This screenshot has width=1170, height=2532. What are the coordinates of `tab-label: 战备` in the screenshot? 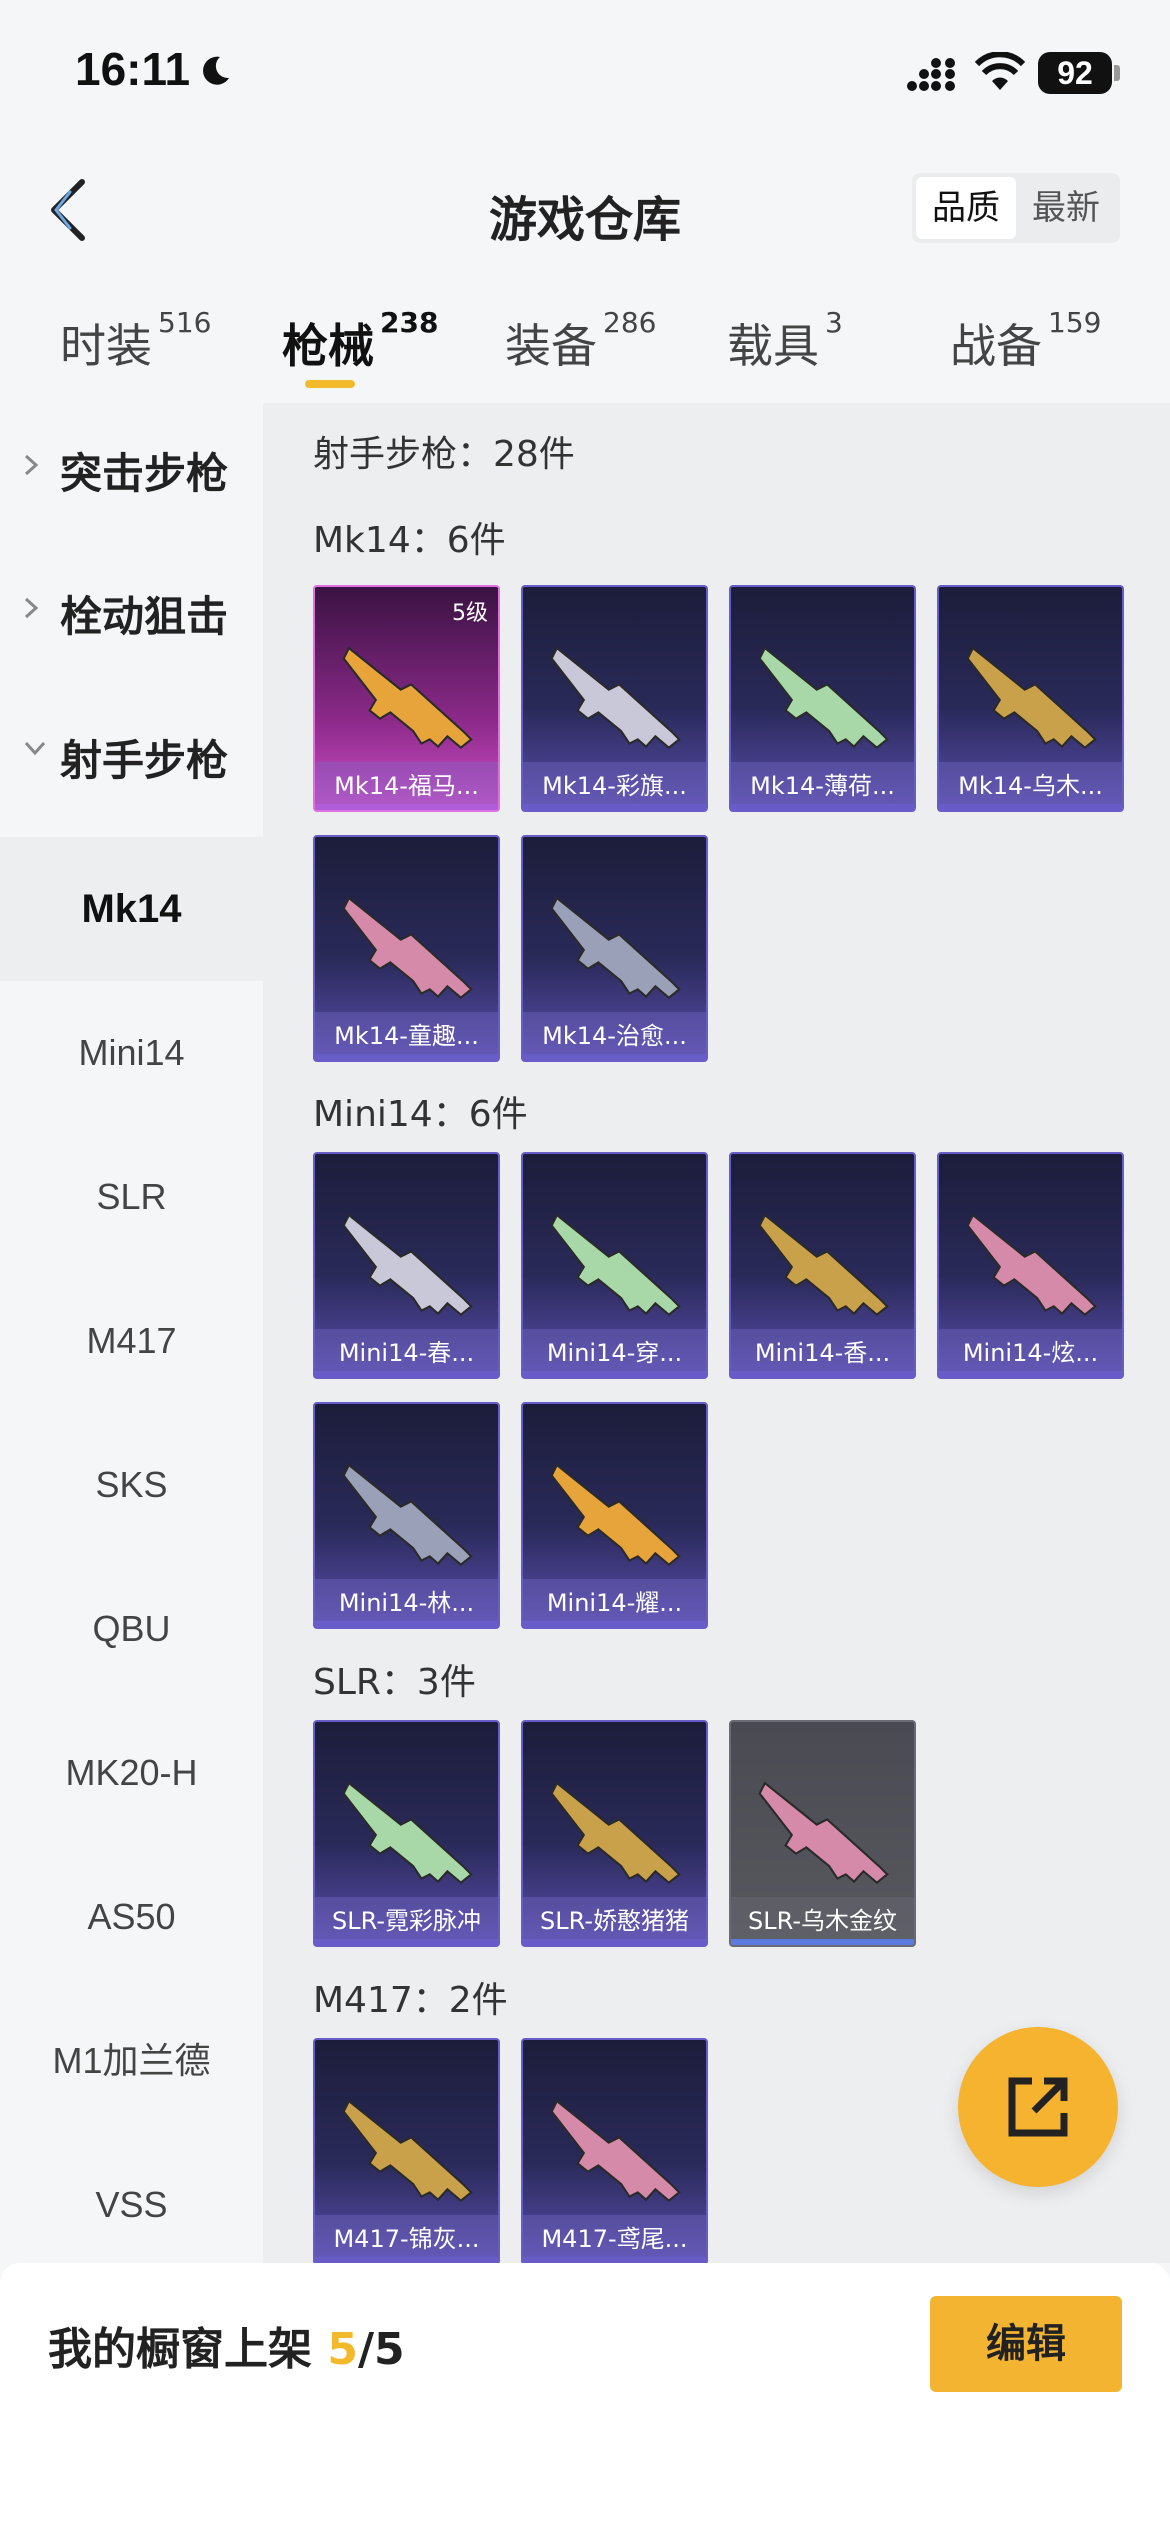 It's located at (996, 346).